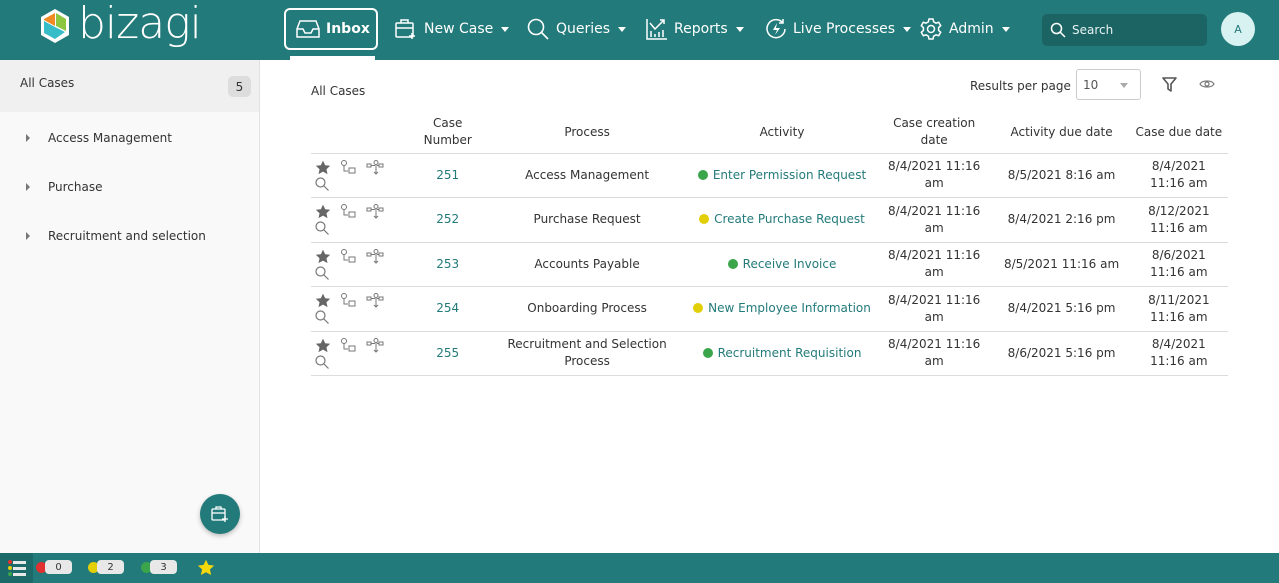 The image size is (1279, 583). I want to click on search-placeholder: Search, so click(1093, 30).